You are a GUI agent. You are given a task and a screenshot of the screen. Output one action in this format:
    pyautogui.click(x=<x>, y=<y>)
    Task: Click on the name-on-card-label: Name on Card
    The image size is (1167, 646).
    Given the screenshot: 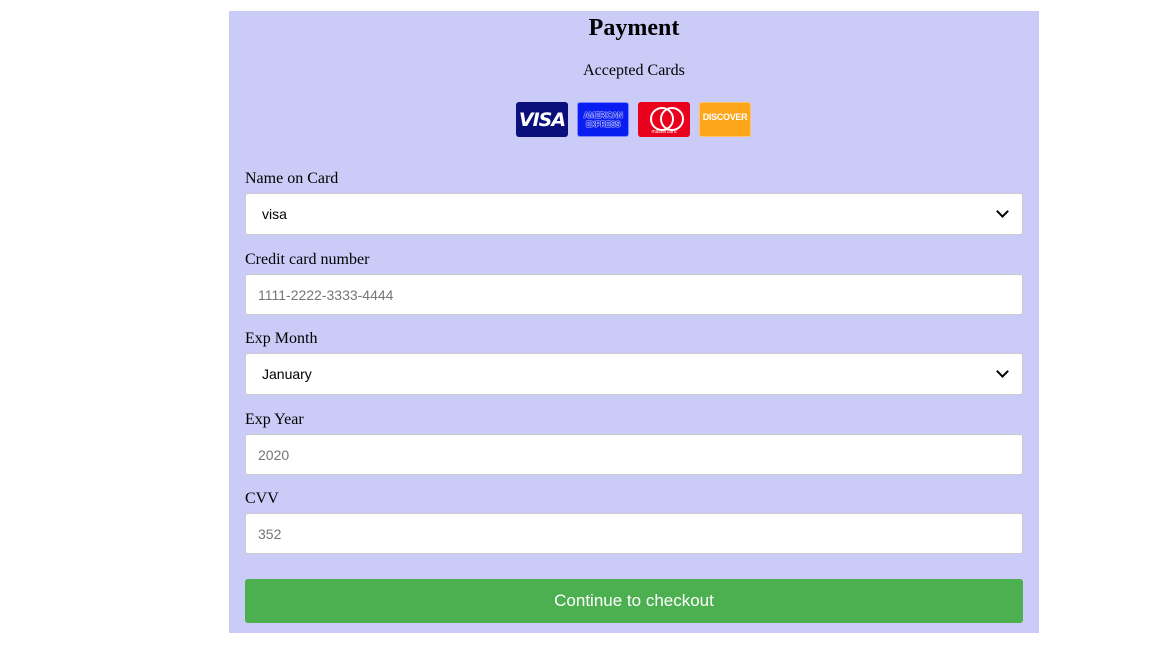 What is the action you would take?
    pyautogui.click(x=292, y=178)
    